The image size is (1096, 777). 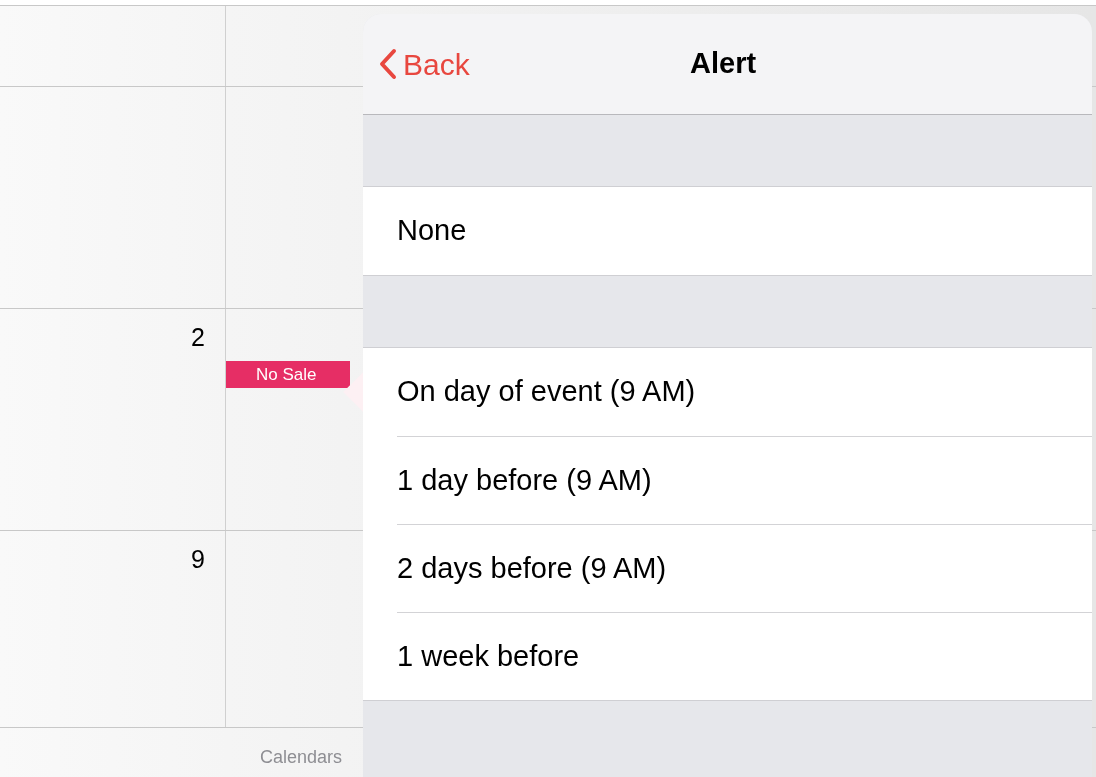 What do you see at coordinates (288, 374) in the screenshot?
I see `calendar-event: No Sale` at bounding box center [288, 374].